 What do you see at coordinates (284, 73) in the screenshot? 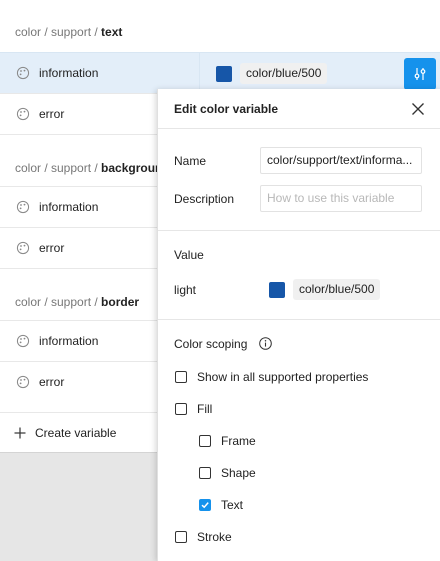
I see `value-chip: color/blue/500` at bounding box center [284, 73].